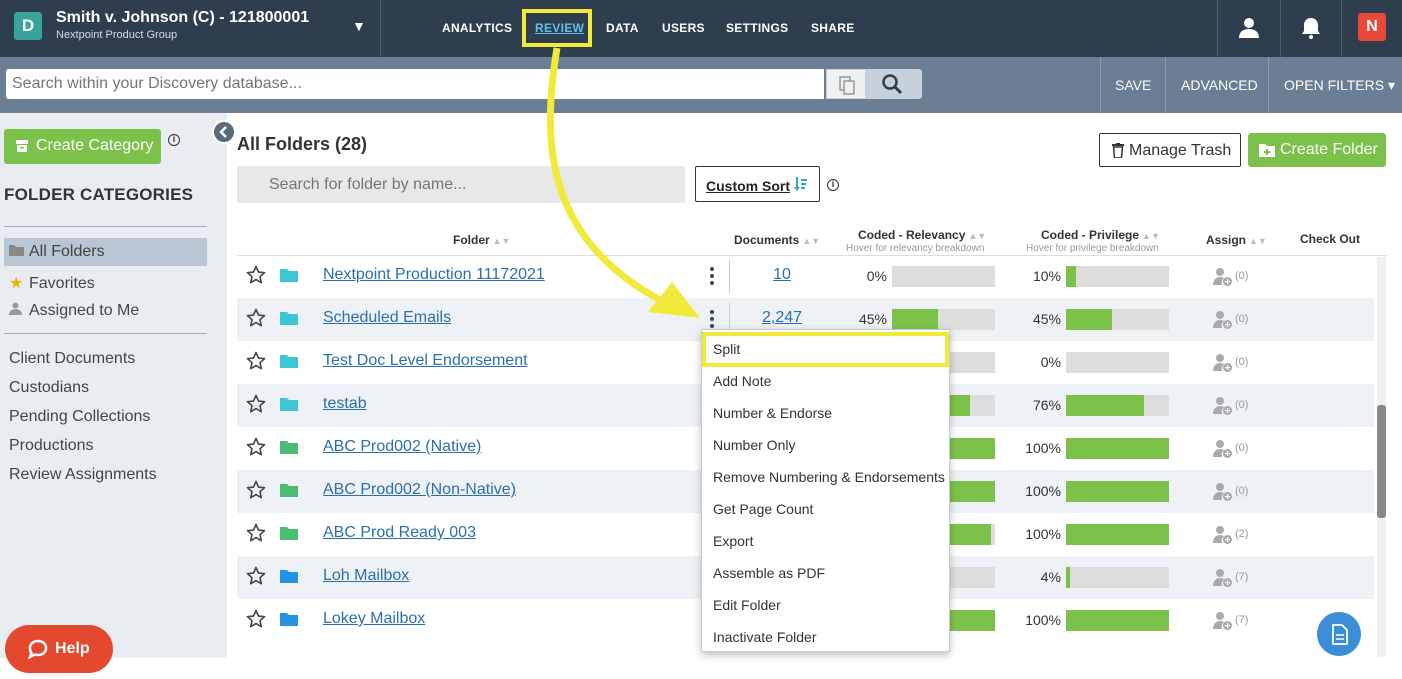  What do you see at coordinates (52, 283) in the screenshot?
I see `sidebar-item-favorites: ★ Favorites` at bounding box center [52, 283].